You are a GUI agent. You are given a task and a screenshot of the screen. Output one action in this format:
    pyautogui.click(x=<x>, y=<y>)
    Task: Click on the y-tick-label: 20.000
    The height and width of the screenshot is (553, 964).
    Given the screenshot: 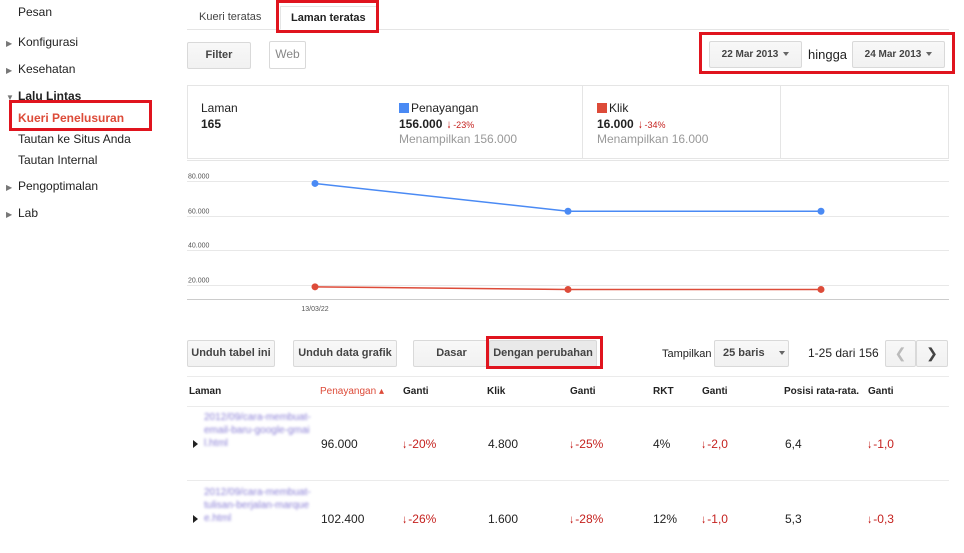 What is the action you would take?
    pyautogui.click(x=199, y=281)
    